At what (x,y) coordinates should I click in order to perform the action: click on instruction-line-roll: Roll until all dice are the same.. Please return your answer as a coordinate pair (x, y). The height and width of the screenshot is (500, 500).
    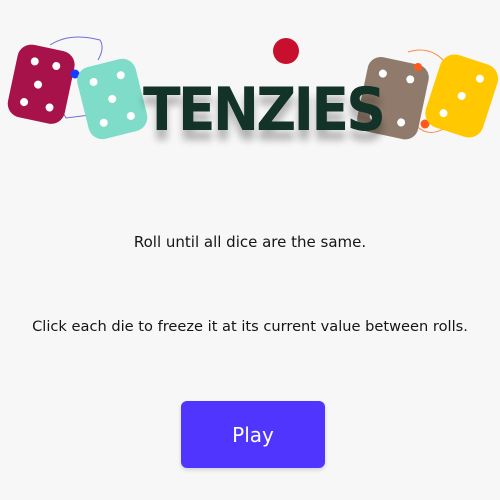
    Looking at the image, I should click on (250, 242).